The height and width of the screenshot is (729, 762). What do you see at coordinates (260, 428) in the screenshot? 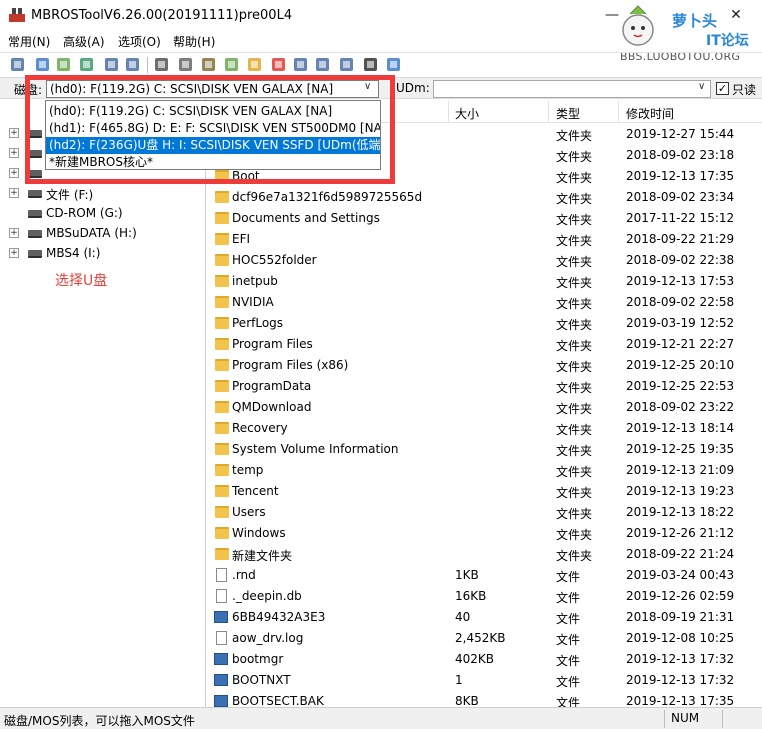
I see `item-name: Recovery` at bounding box center [260, 428].